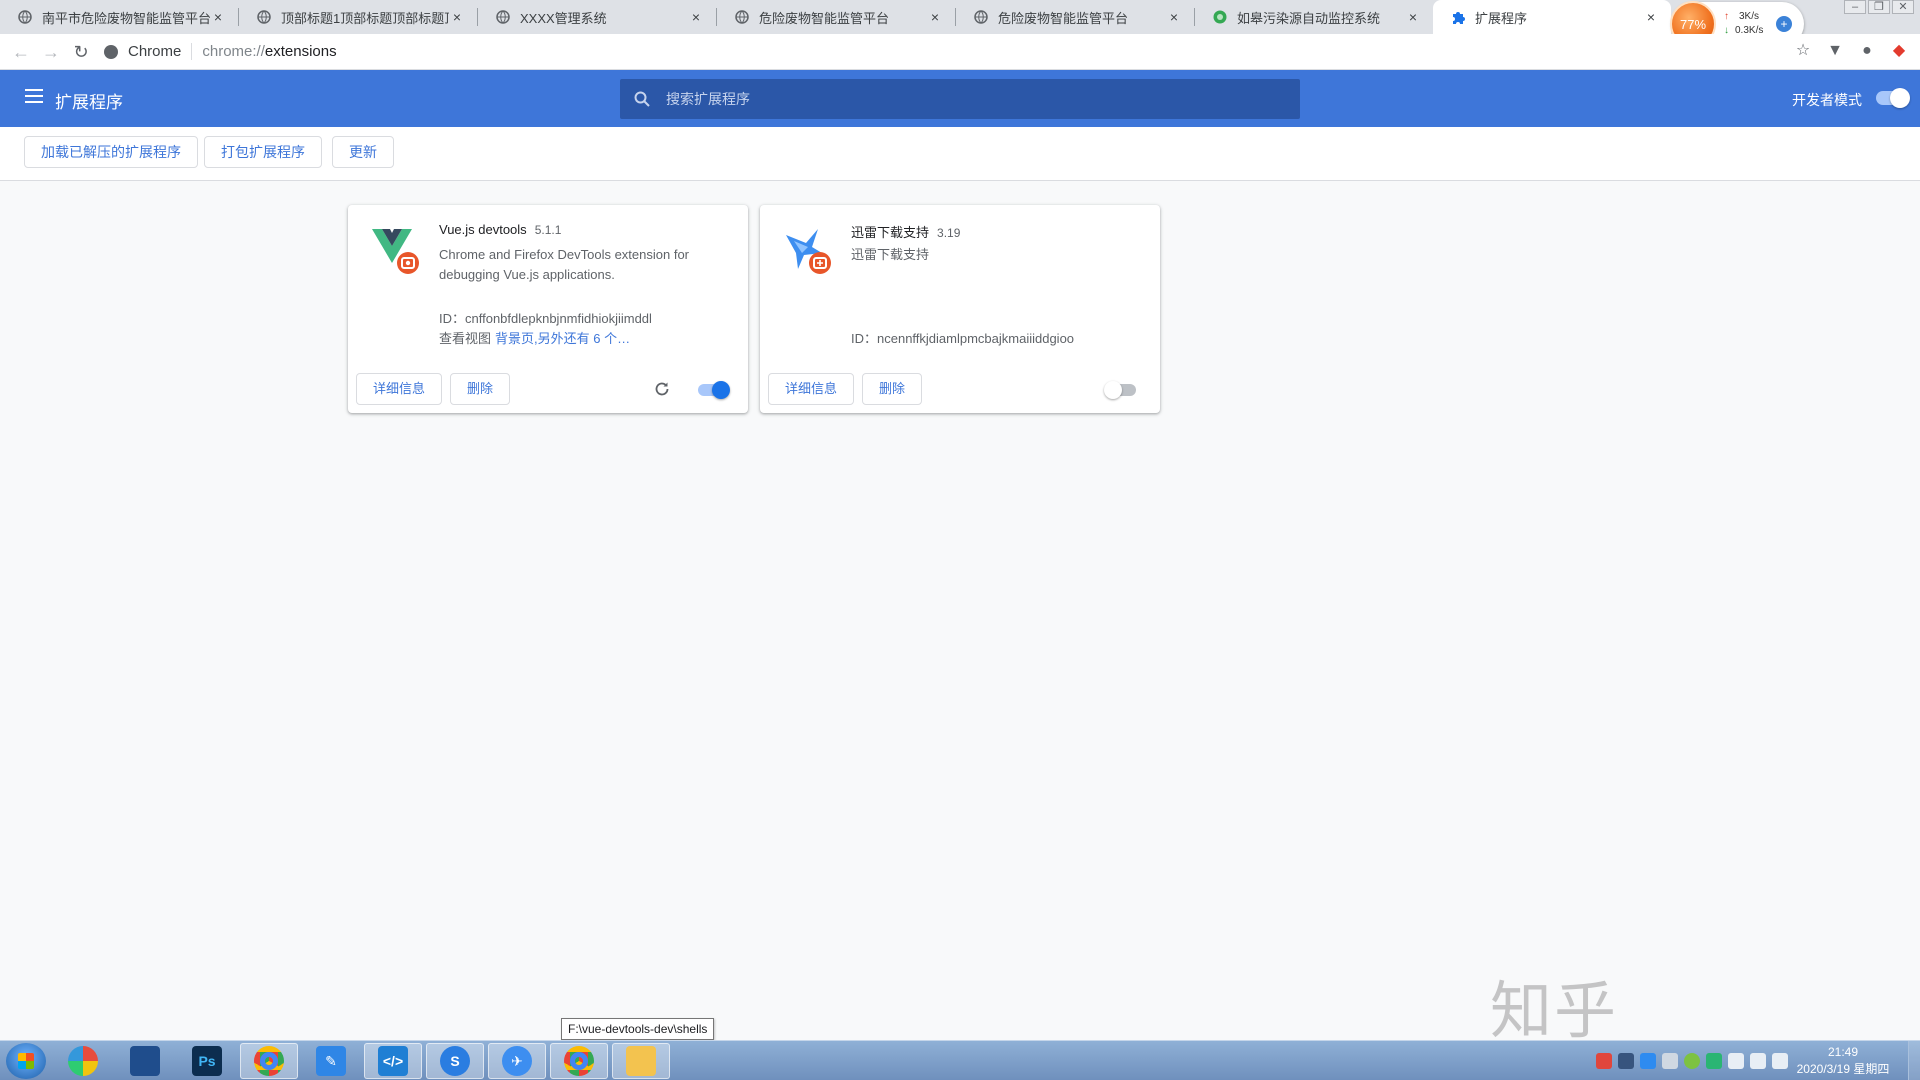 Image resolution: width=1920 pixels, height=1080 pixels. I want to click on restore-icon: ❐, so click(1879, 7).